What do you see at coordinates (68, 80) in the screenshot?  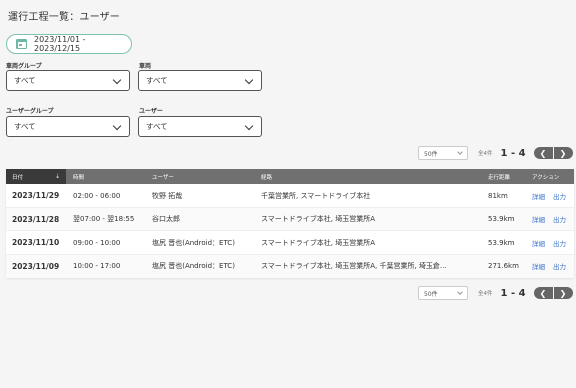 I see `vehicle-group-select: すべて` at bounding box center [68, 80].